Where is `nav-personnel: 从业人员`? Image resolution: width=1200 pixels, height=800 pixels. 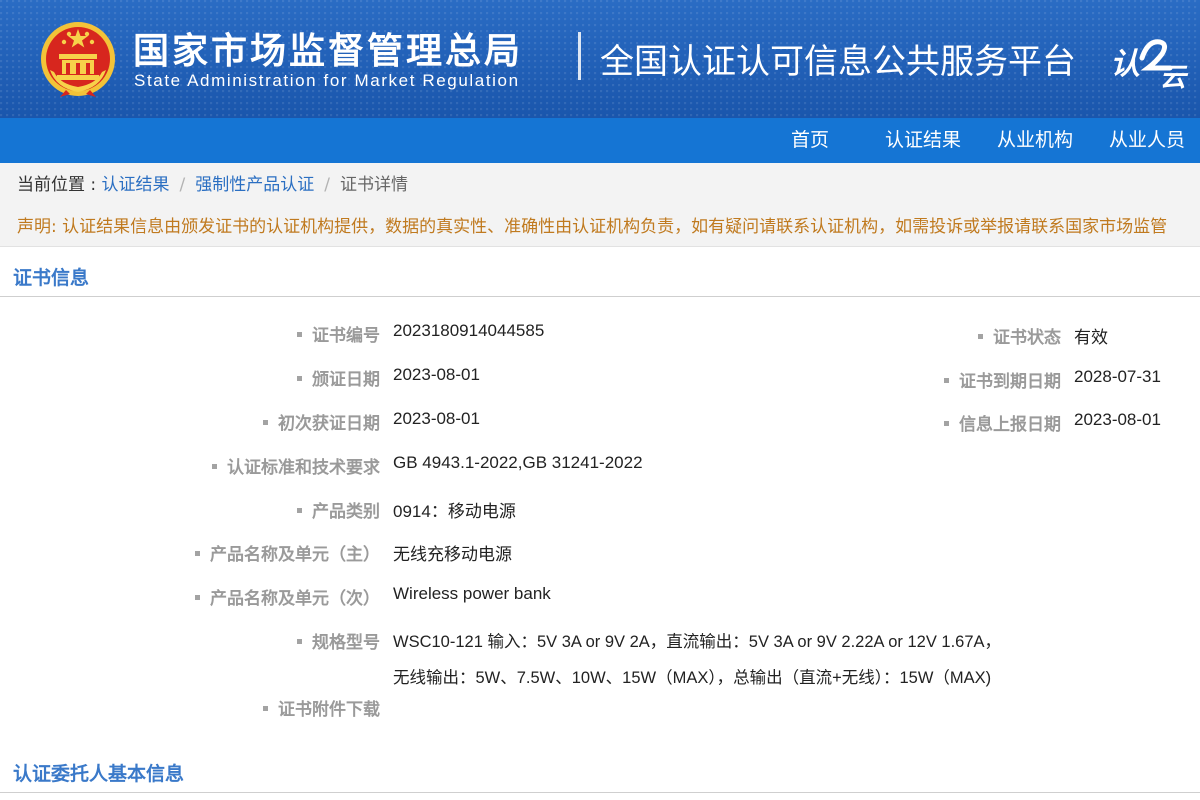
nav-personnel: 从业人员 is located at coordinates (1147, 140).